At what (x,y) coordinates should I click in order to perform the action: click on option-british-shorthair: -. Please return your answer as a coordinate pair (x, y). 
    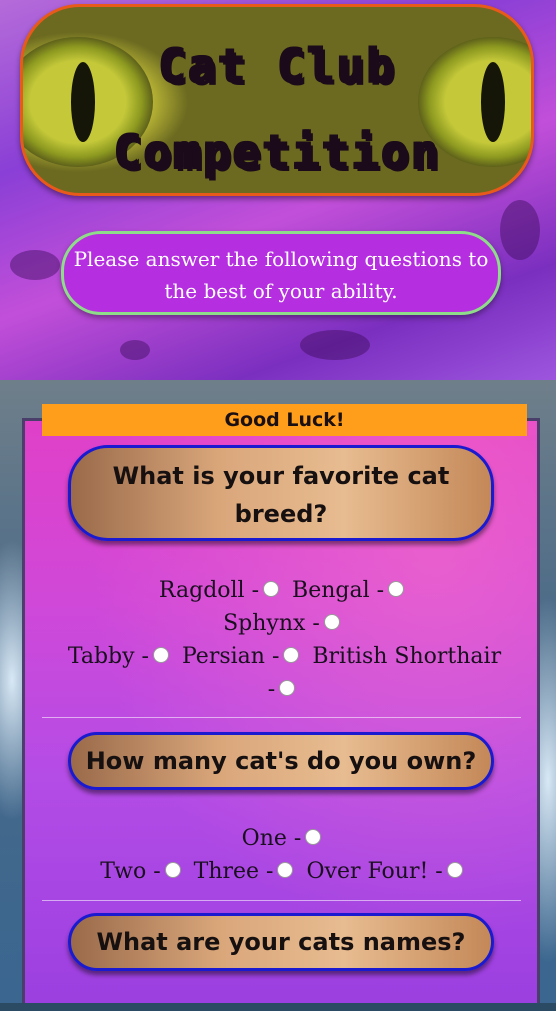
    Looking at the image, I should click on (284, 689).